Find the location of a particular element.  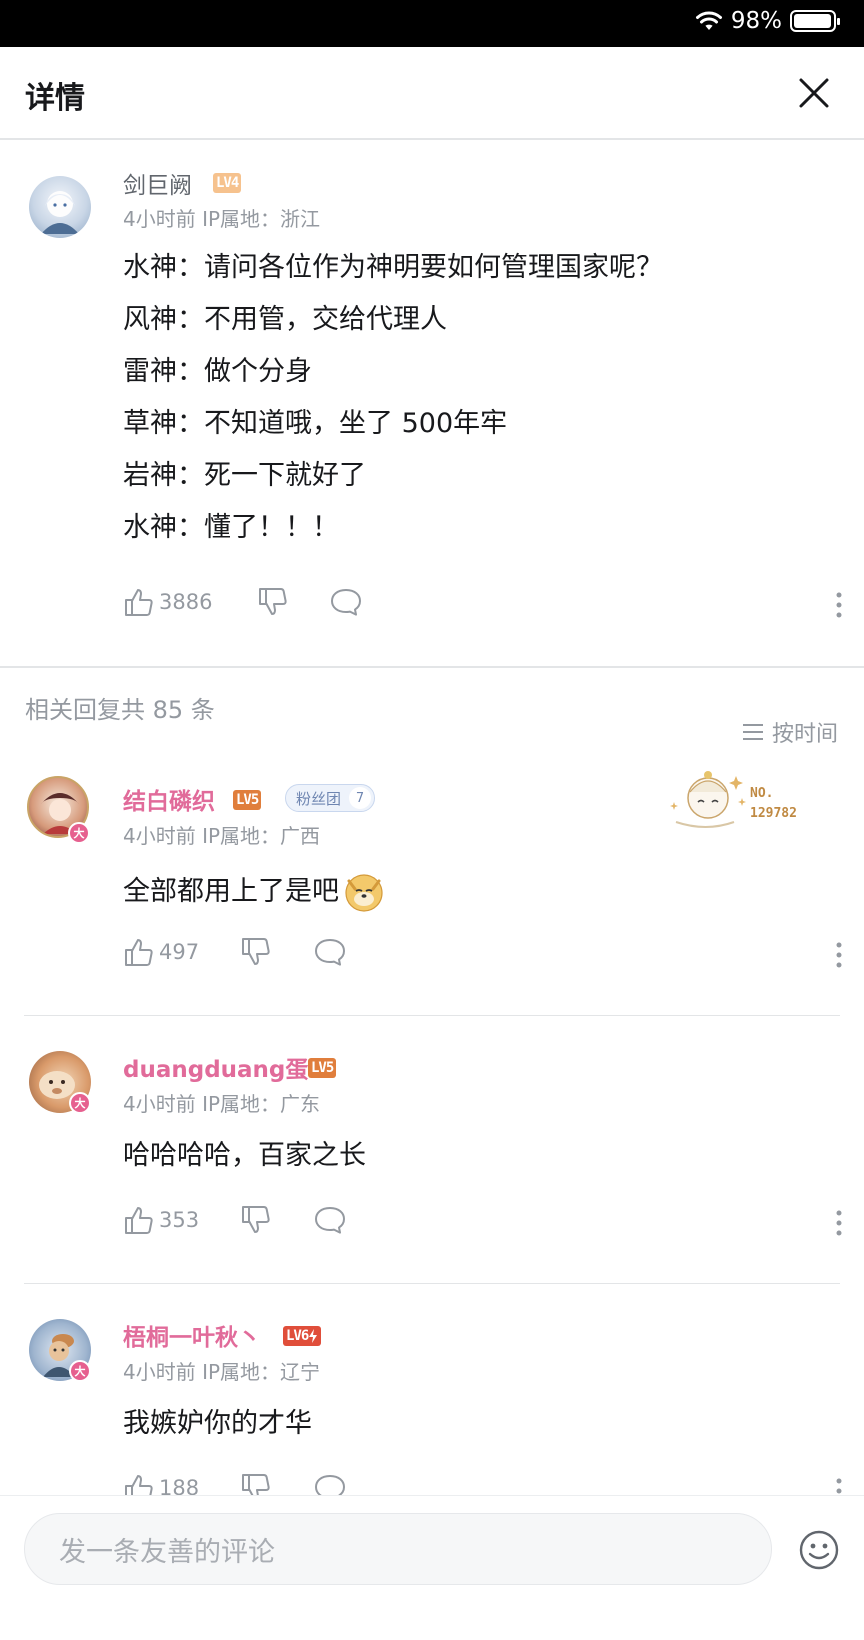

comment-meta: 4小时前 IP属地：辽宁 is located at coordinates (222, 1372).